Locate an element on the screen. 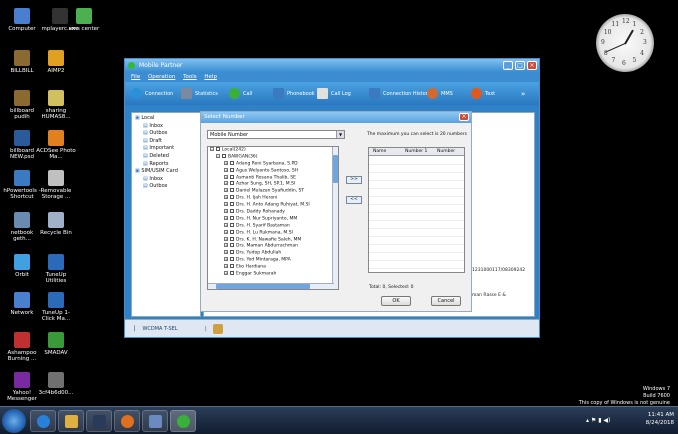  desktop-icon: Recycle Bin is located at coordinates (56, 224).